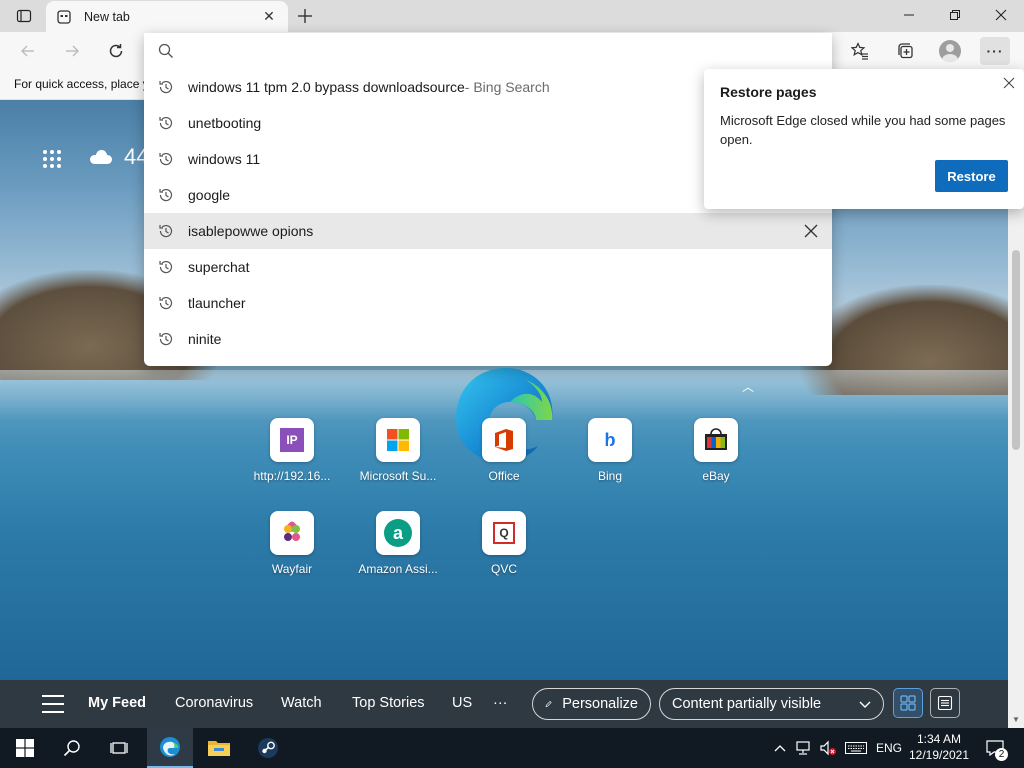  What do you see at coordinates (512, 16) in the screenshot?
I see `title-bar: New tab ✕` at bounding box center [512, 16].